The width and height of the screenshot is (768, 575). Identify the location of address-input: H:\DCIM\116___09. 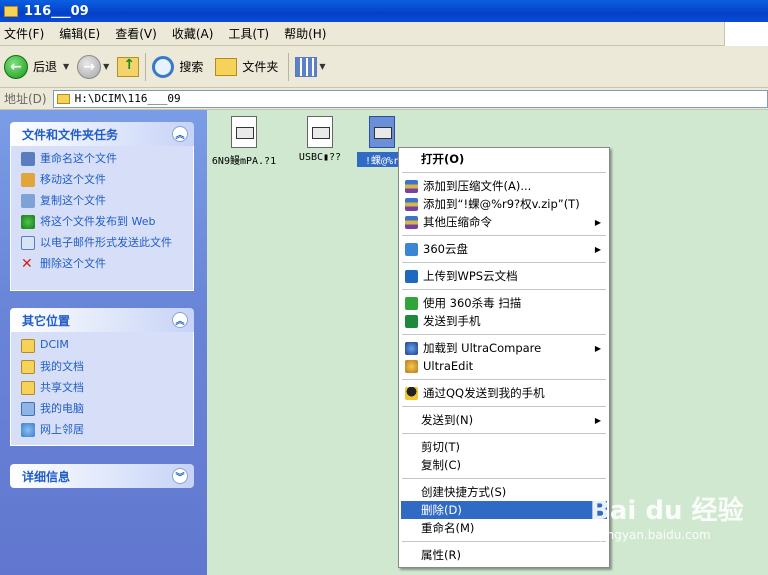
(410, 98).